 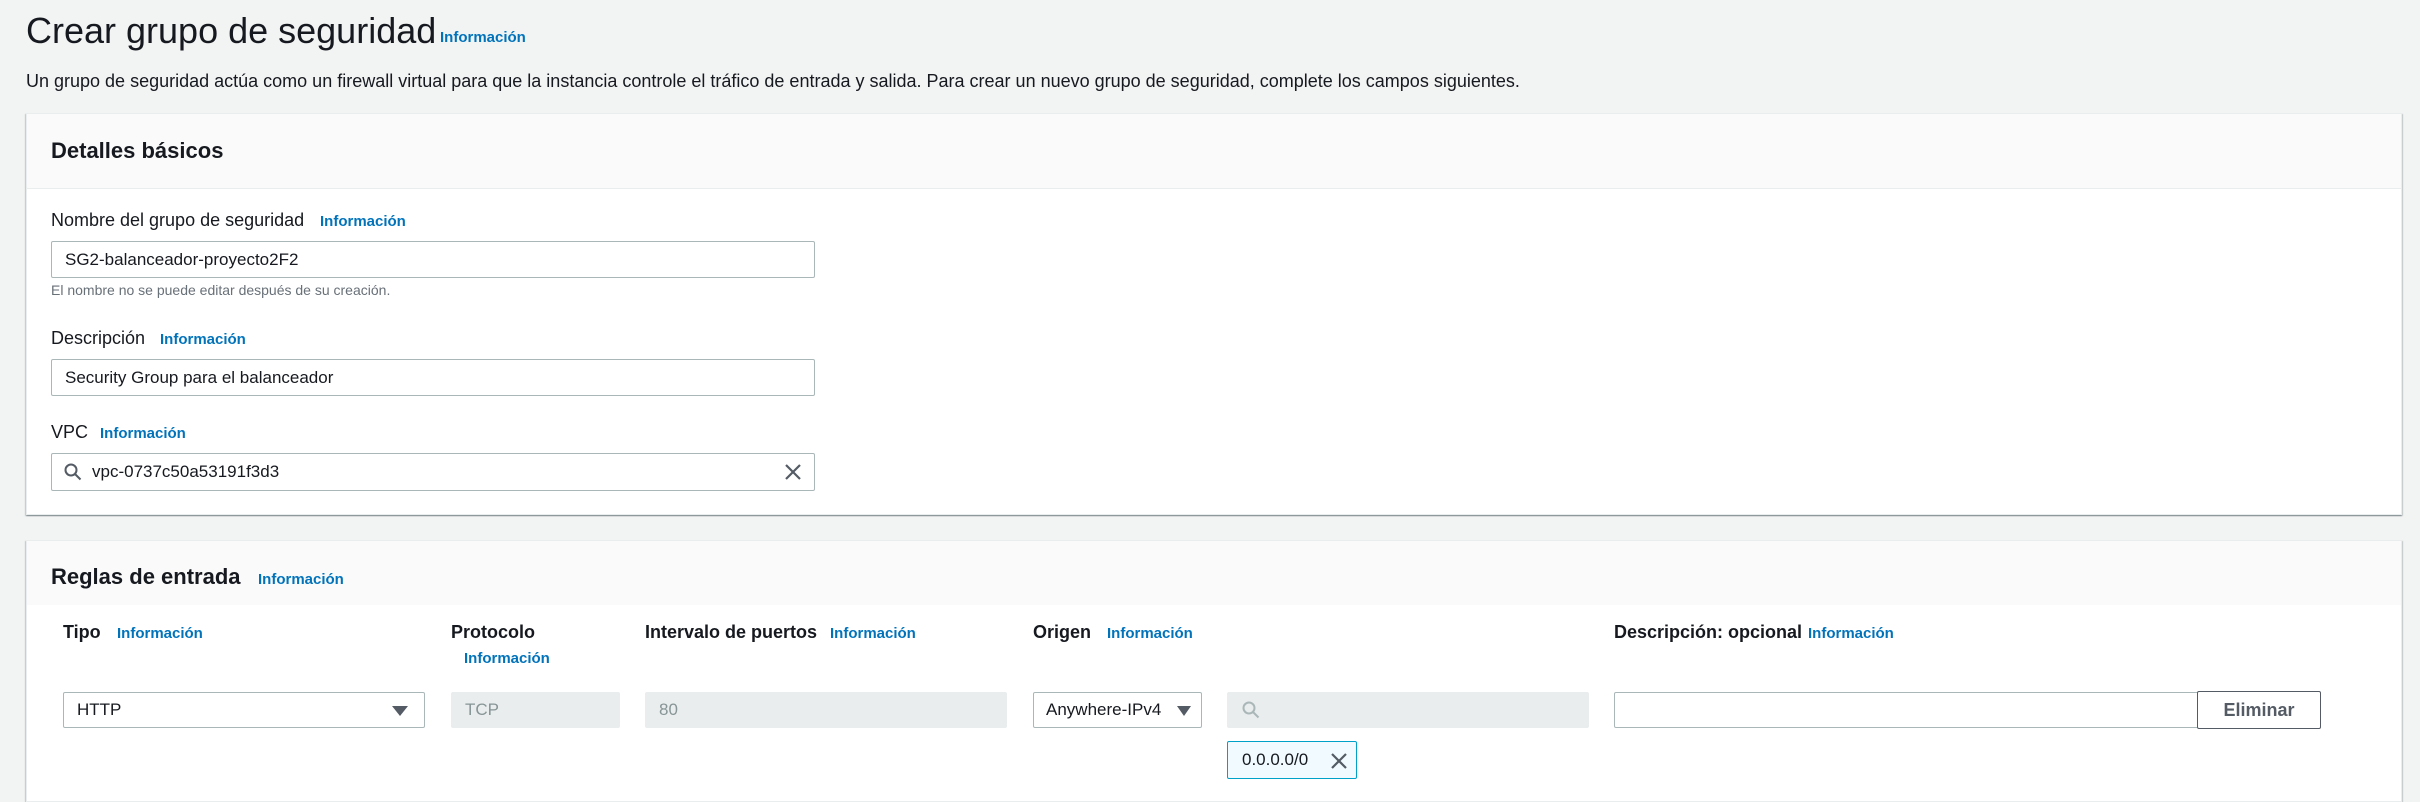 What do you see at coordinates (182, 259) in the screenshot?
I see `security-group-name-value: SG2-balanceador-proyecto2F2` at bounding box center [182, 259].